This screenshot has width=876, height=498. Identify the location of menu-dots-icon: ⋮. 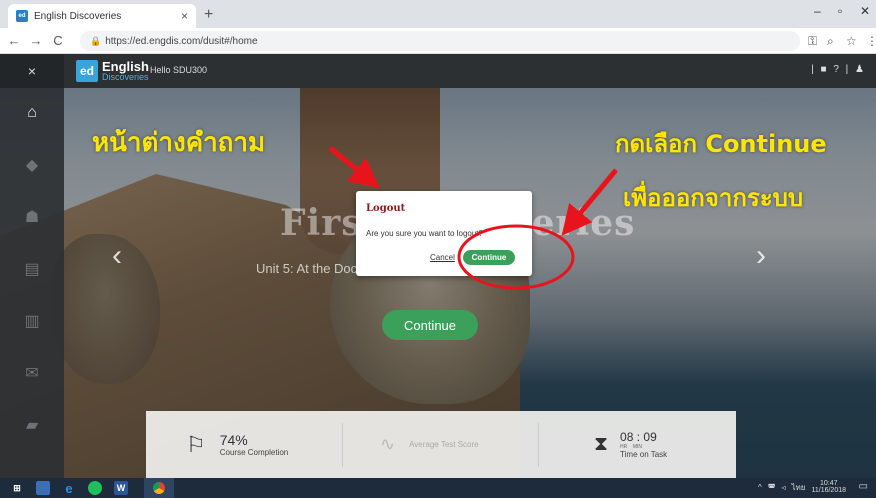
(871, 41).